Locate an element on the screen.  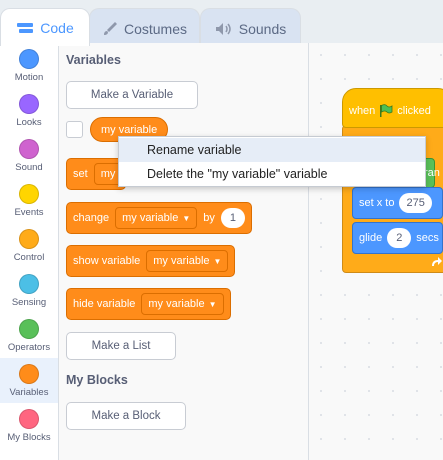
sensing-dot-icon is located at coordinates (29, 284).